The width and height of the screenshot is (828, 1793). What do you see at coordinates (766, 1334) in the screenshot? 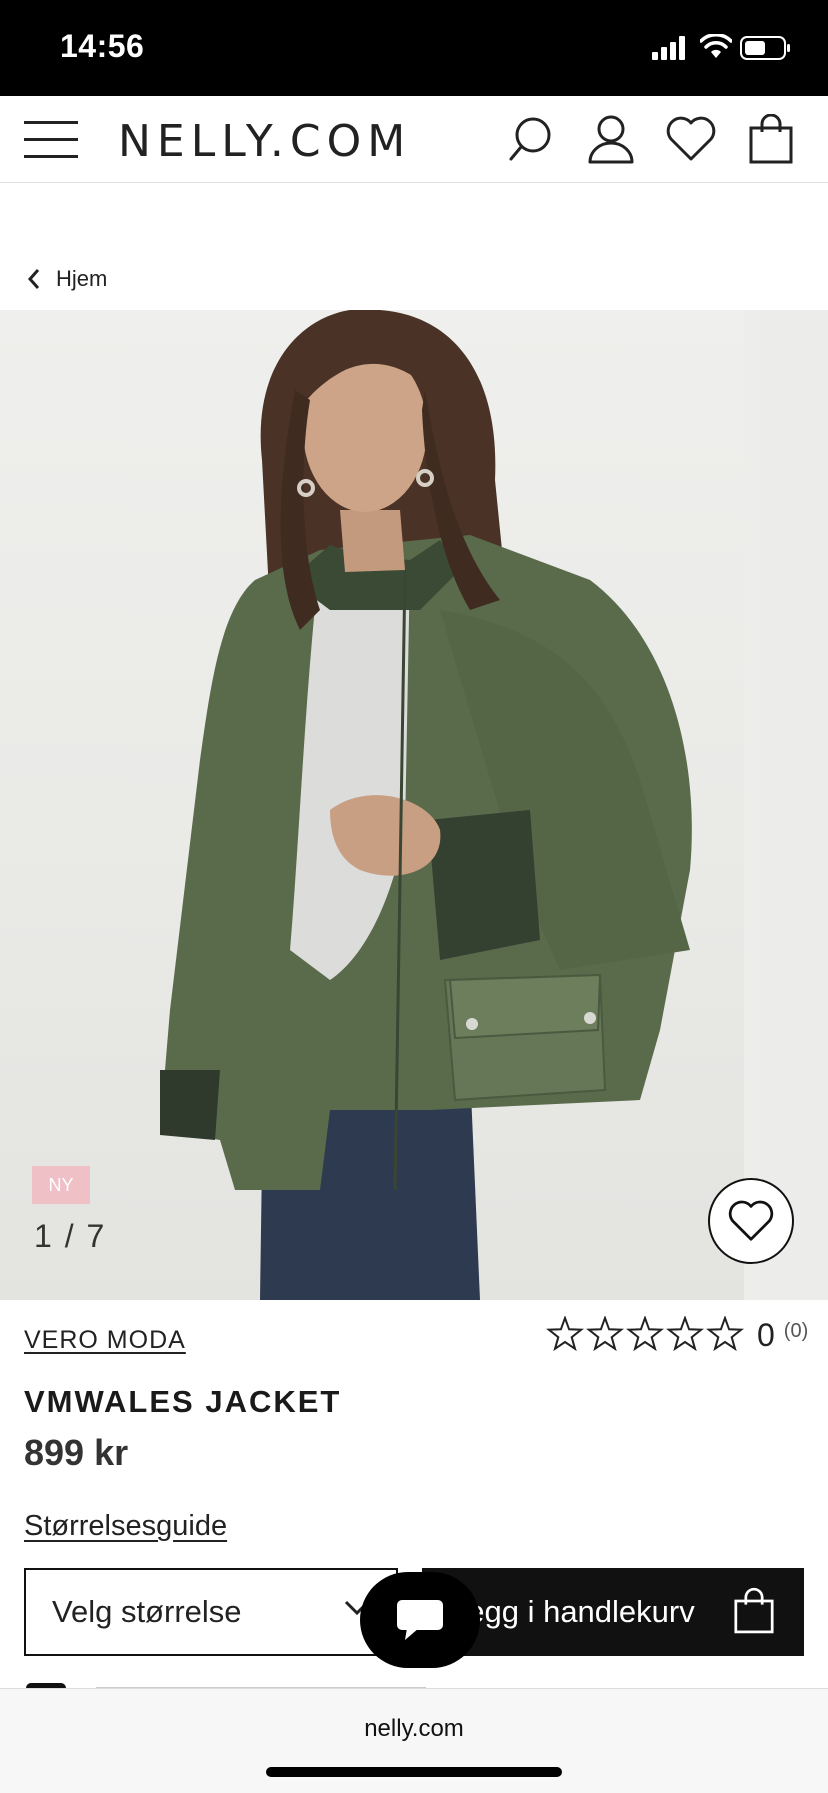
I see `rating-score: 0` at bounding box center [766, 1334].